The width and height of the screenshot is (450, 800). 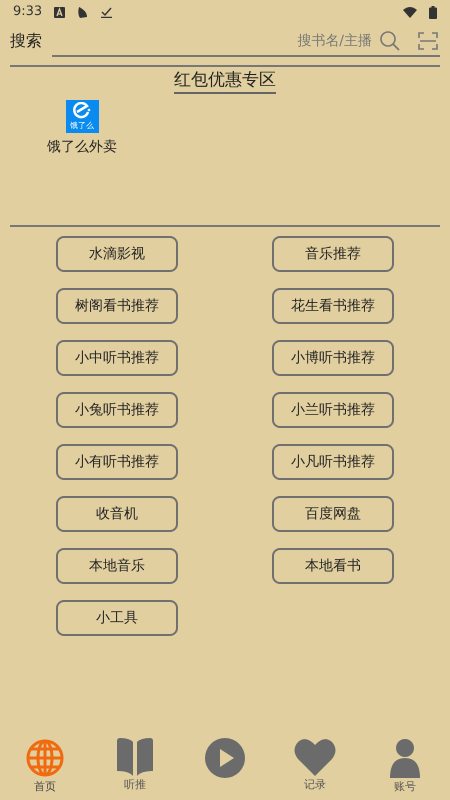 I want to click on notification-icon, so click(x=60, y=12).